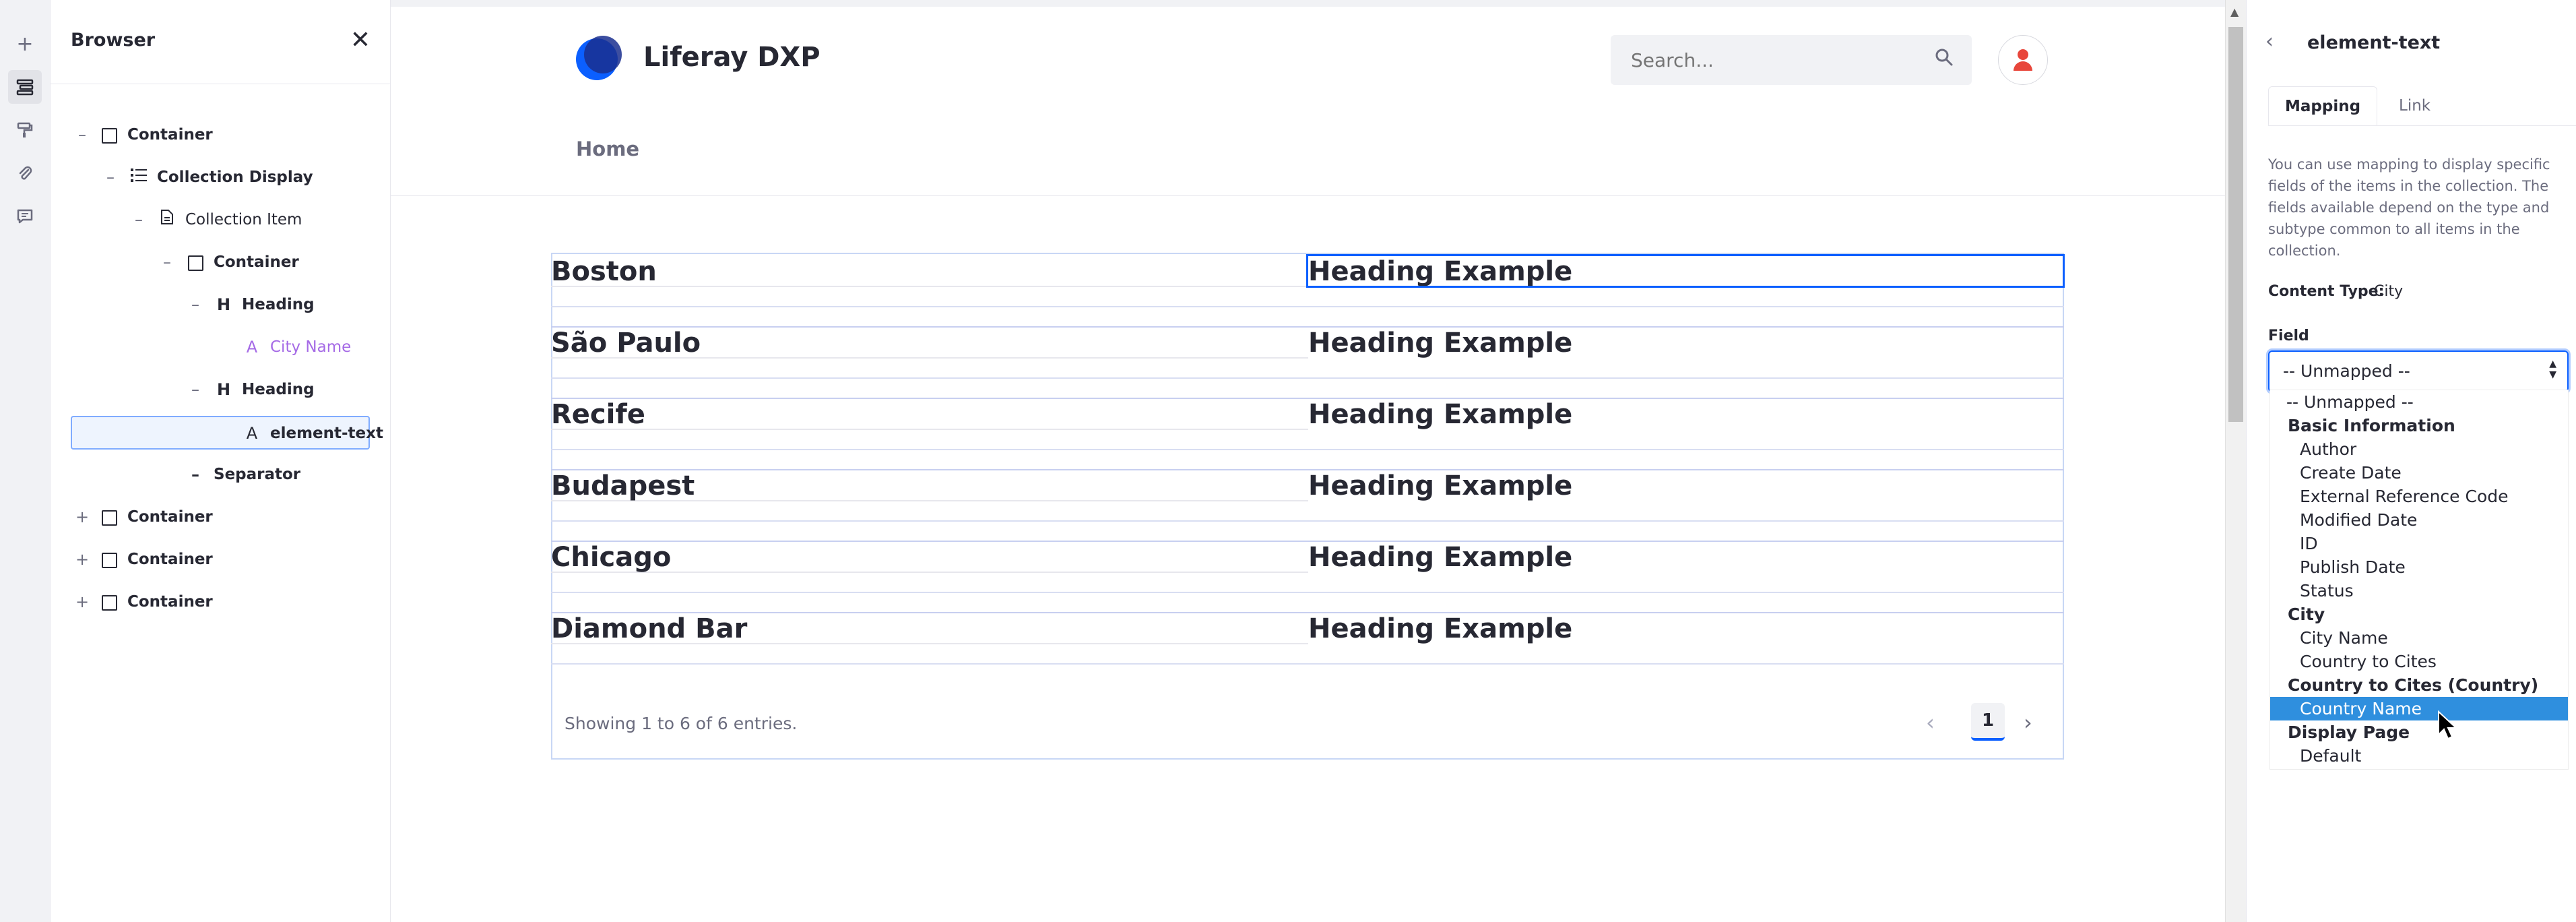  I want to click on city-name-text: Budapest, so click(929, 485).